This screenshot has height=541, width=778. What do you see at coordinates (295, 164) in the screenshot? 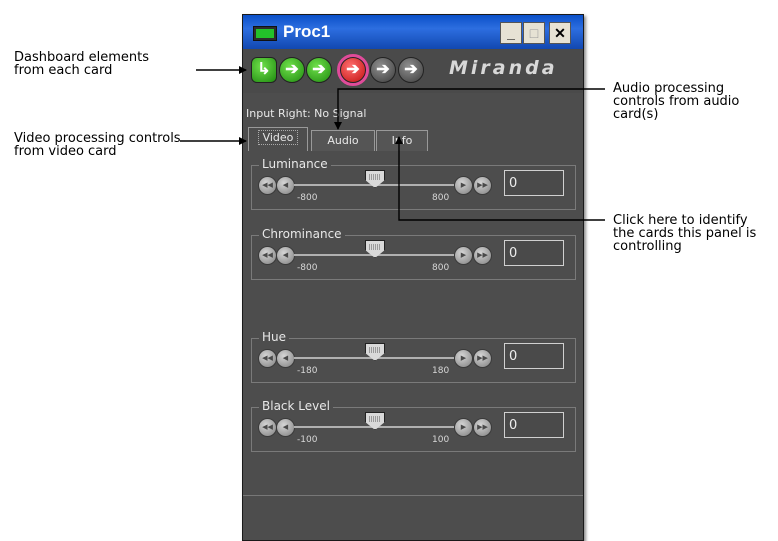
I see `control-label: Luminance` at bounding box center [295, 164].